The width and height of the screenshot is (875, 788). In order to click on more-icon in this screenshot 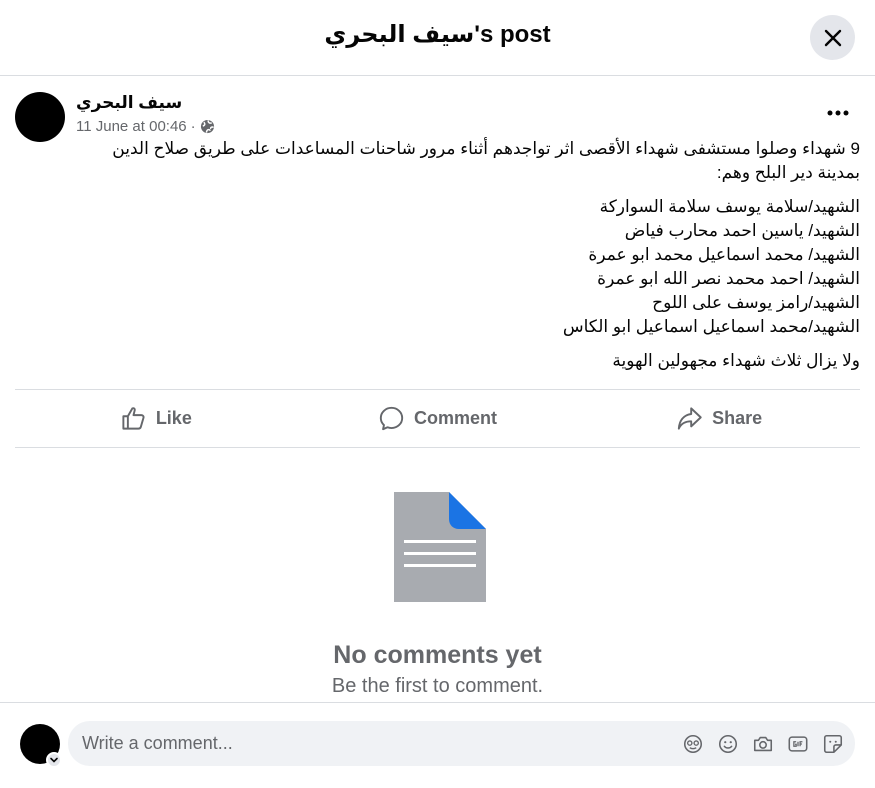, I will do `click(838, 113)`.